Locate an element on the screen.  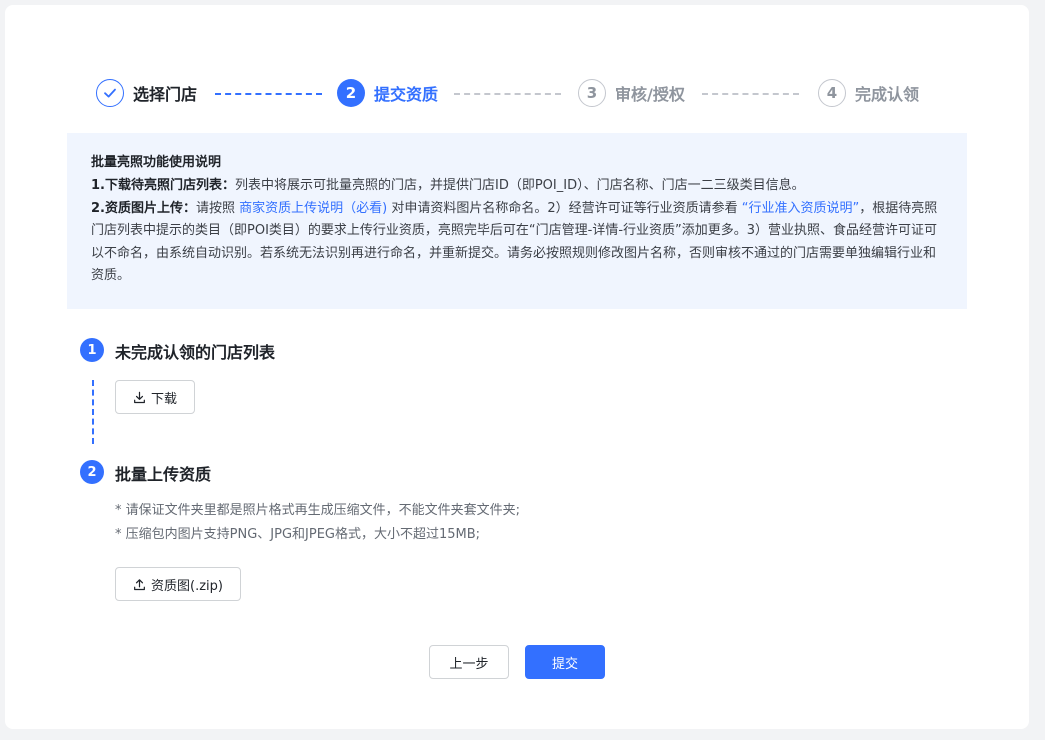
section-divider is located at coordinates (93, 412).